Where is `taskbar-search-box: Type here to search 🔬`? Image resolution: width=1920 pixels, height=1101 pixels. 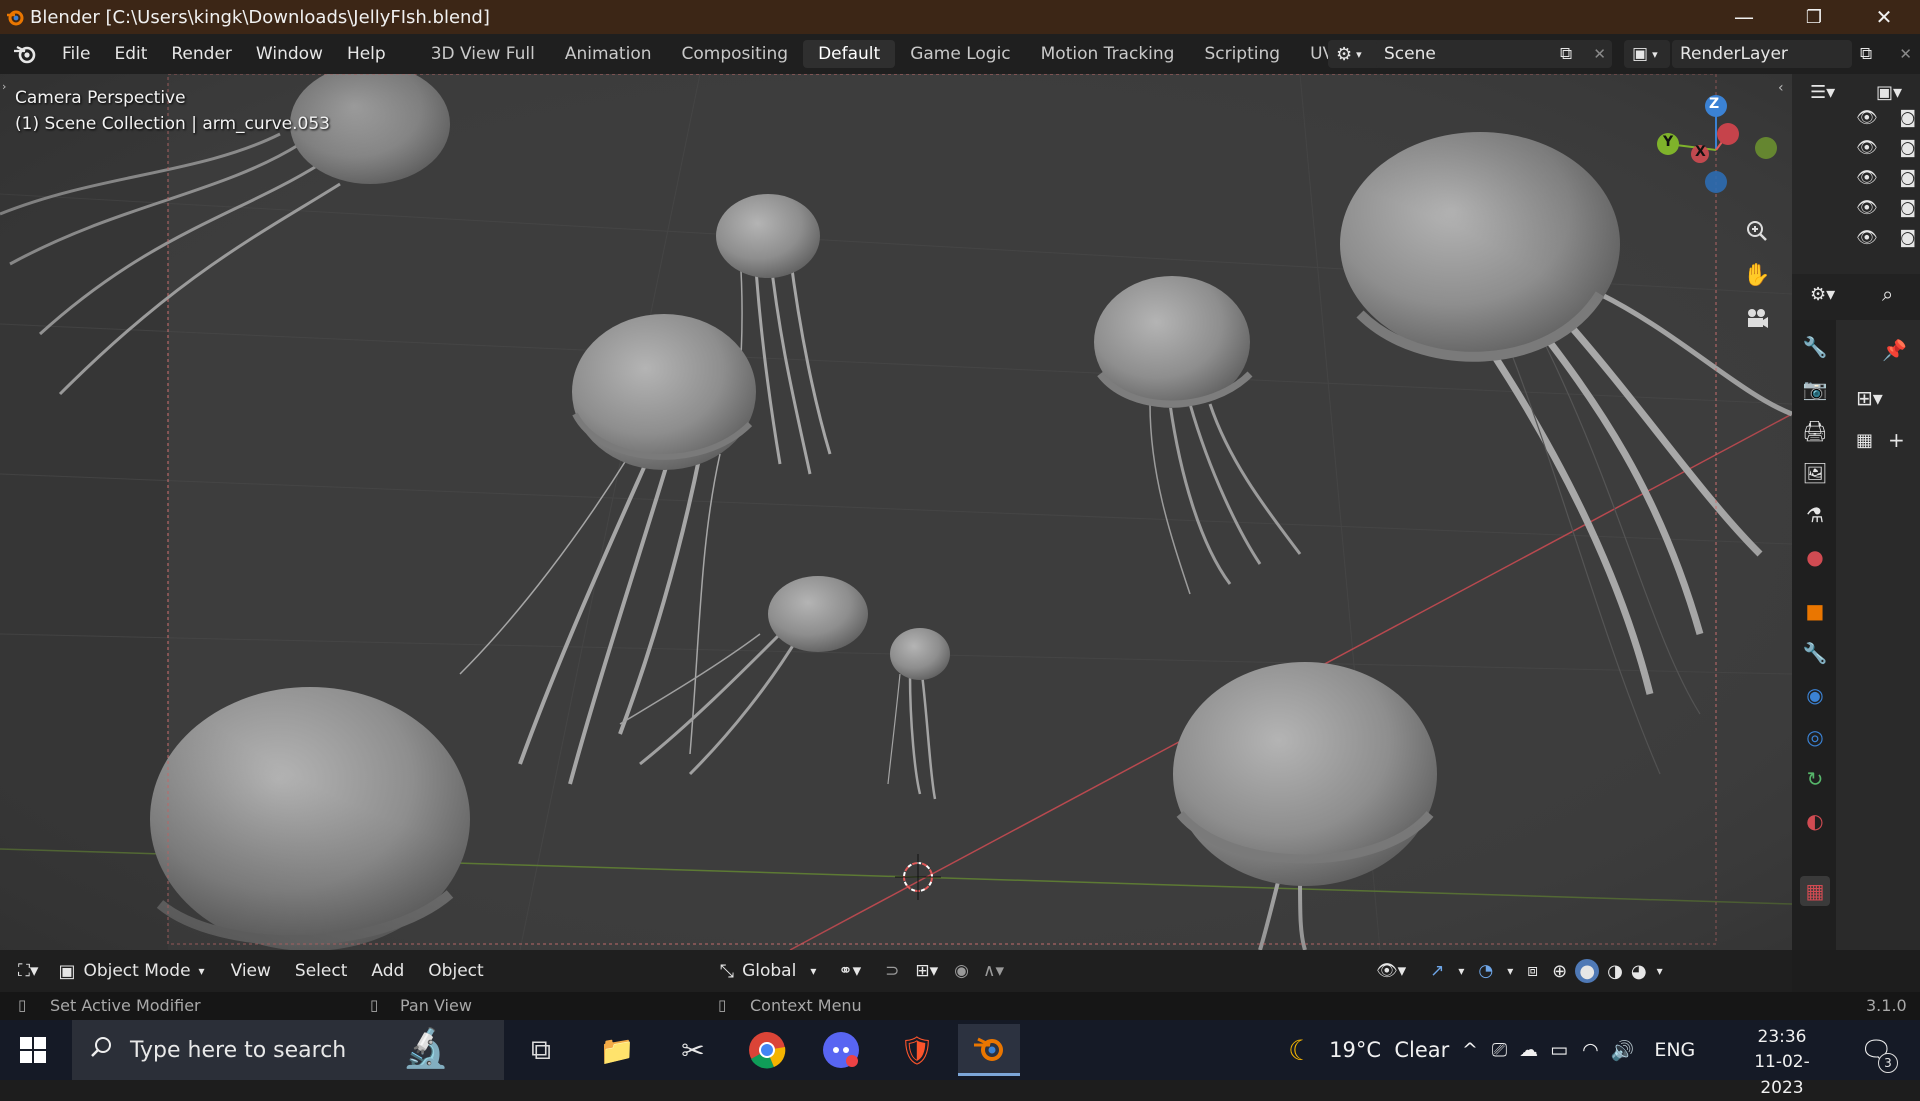 taskbar-search-box: Type here to search 🔬 is located at coordinates (288, 1050).